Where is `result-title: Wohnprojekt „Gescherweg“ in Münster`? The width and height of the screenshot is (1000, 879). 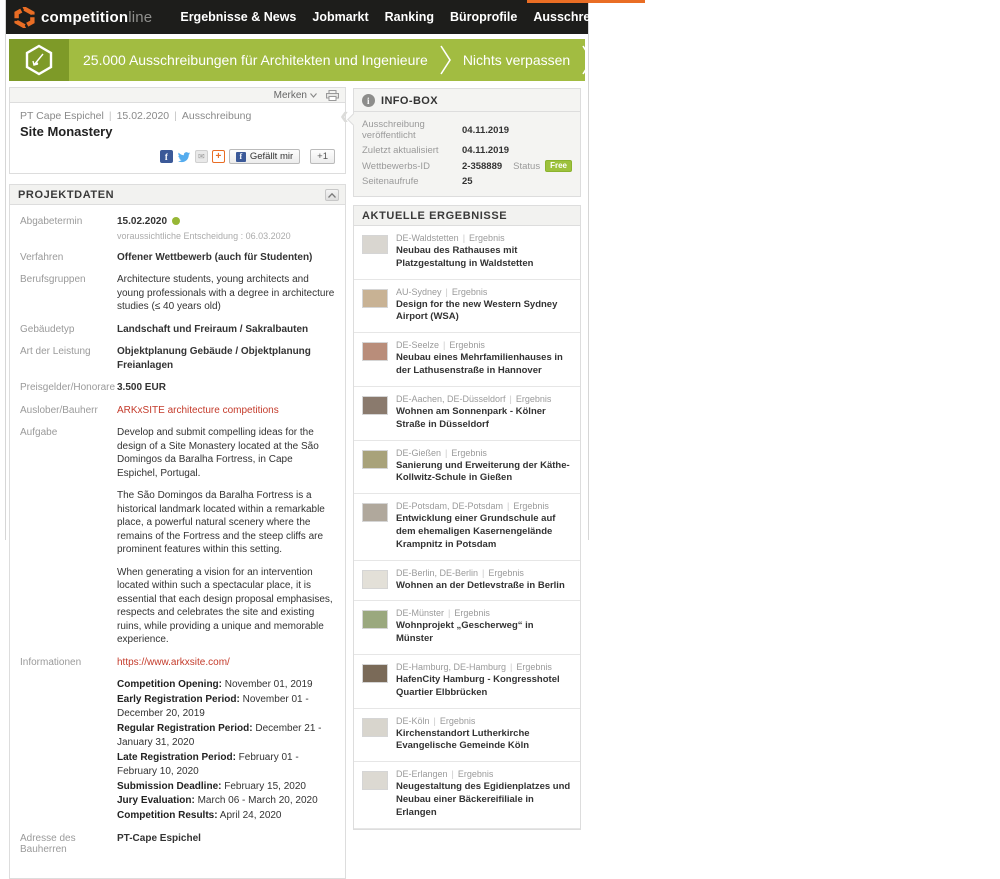 result-title: Wohnprojekt „Gescherweg“ in Münster is located at coordinates (465, 632).